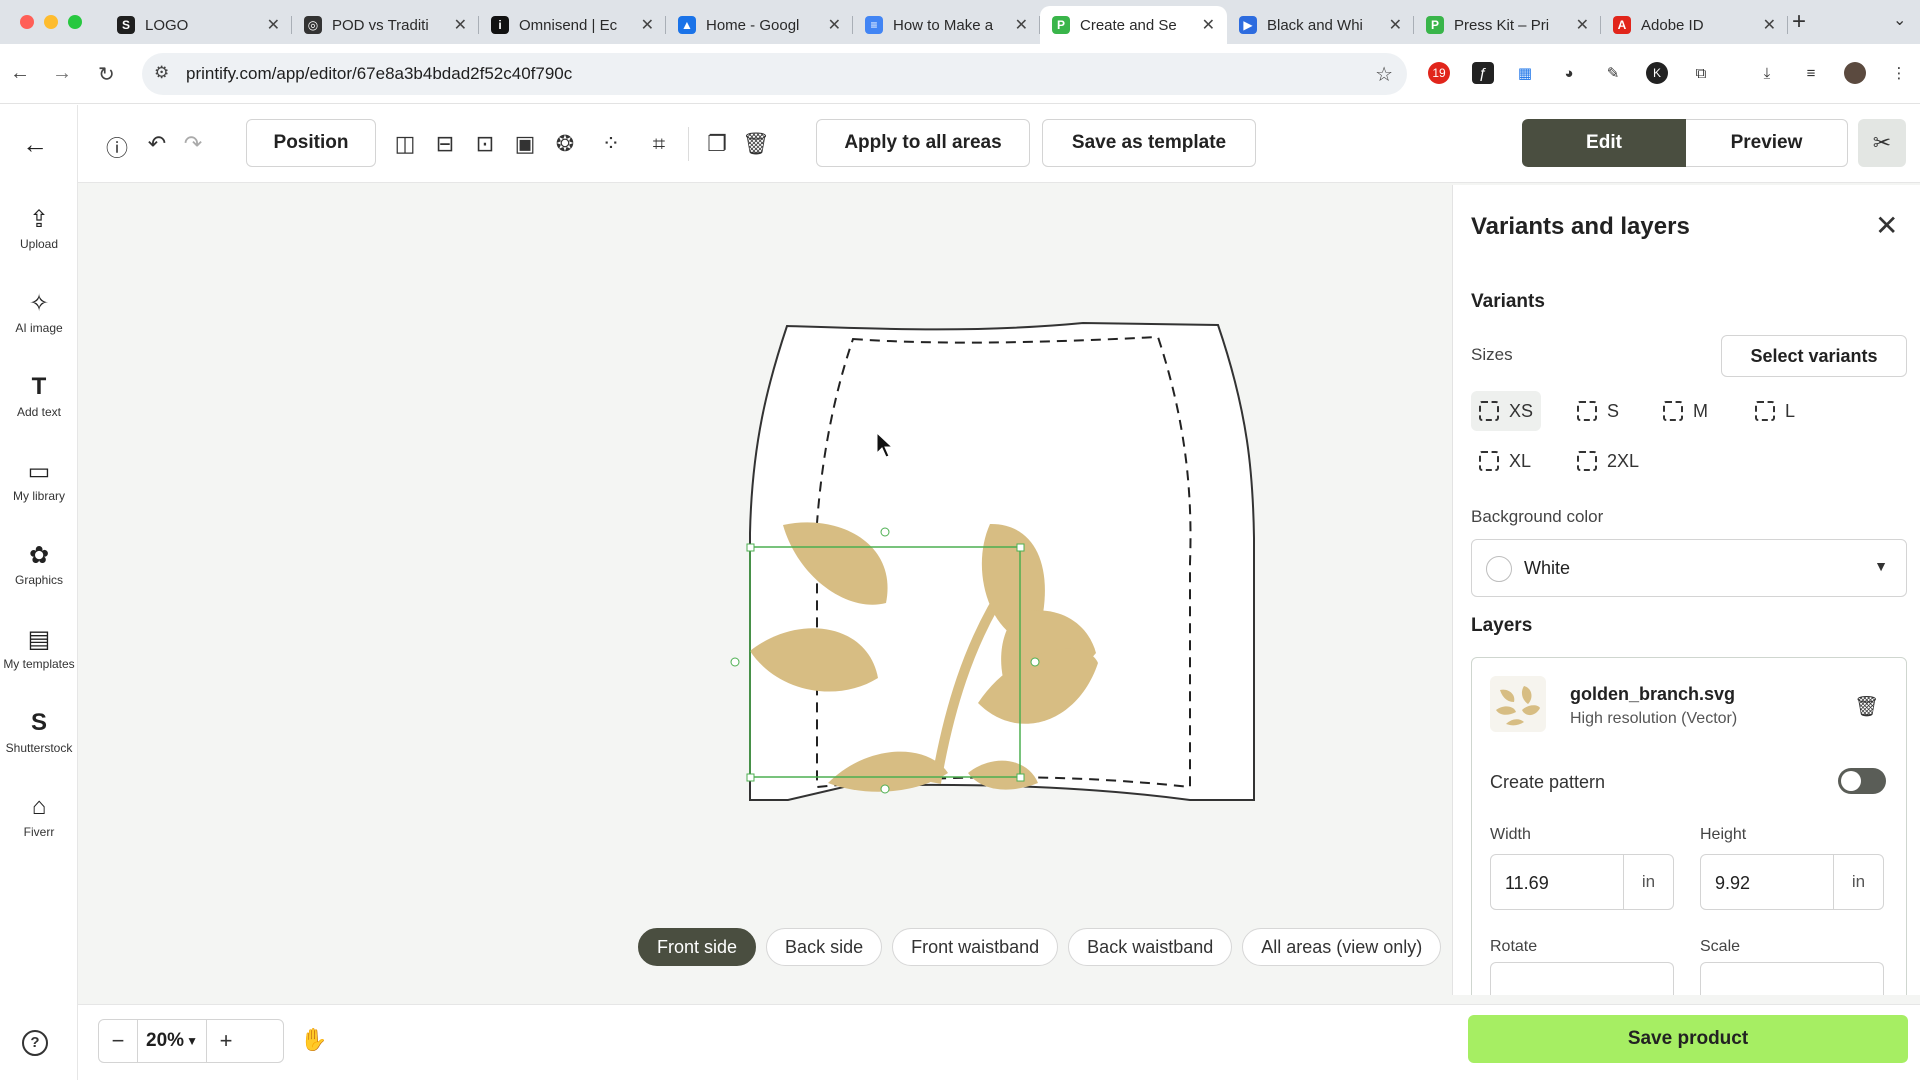 Image resolution: width=1920 pixels, height=1080 pixels. What do you see at coordinates (659, 144) in the screenshot?
I see `crop-icon: ⌗` at bounding box center [659, 144].